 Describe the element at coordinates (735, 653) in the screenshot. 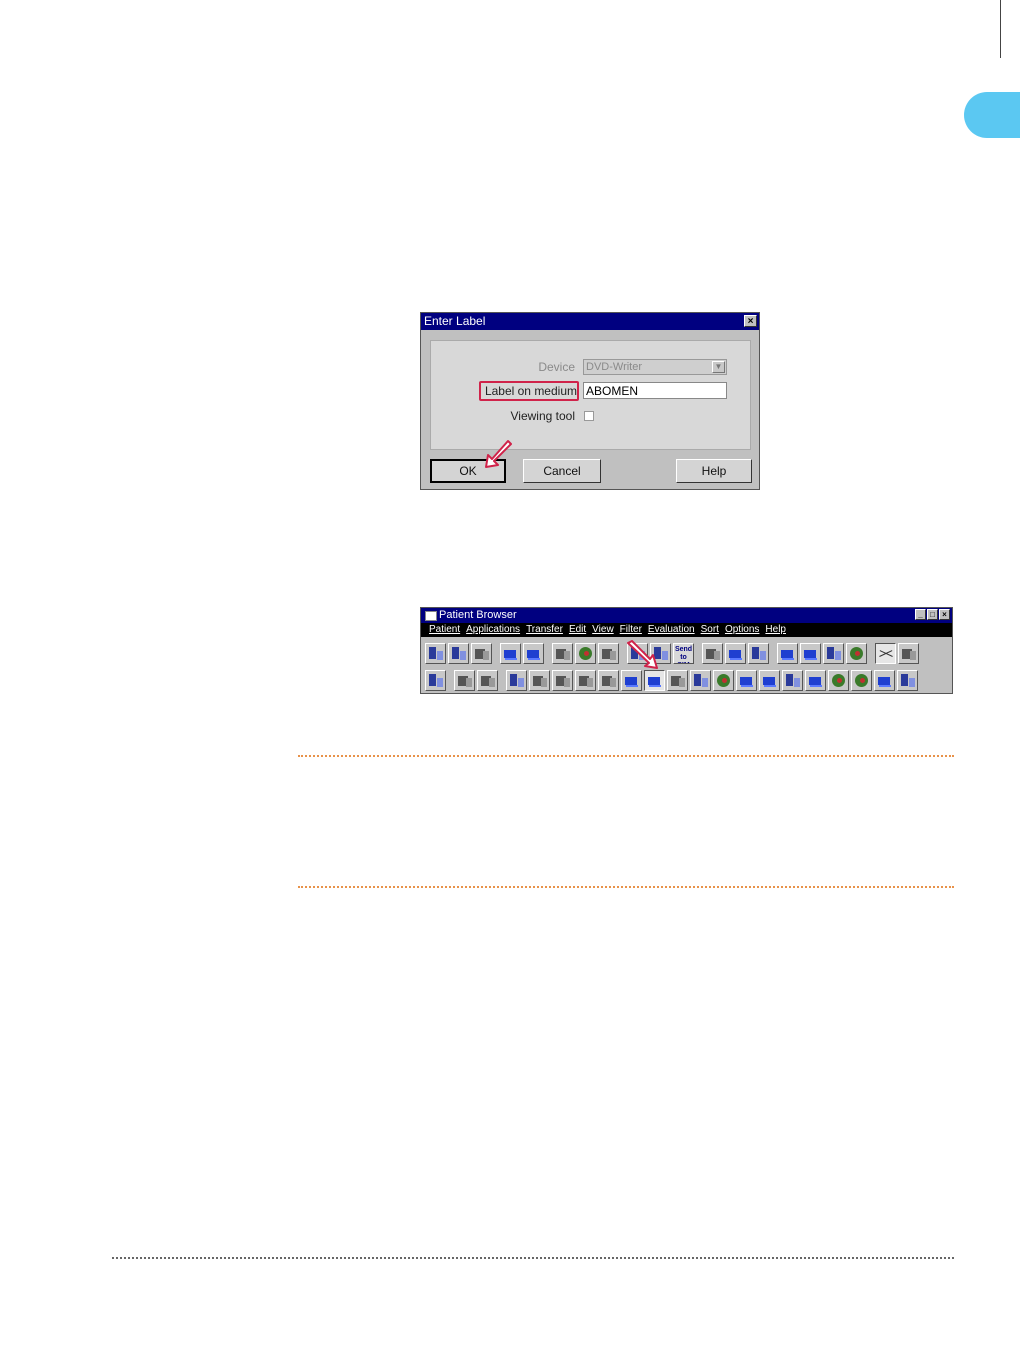

I see `cut-icon` at that location.